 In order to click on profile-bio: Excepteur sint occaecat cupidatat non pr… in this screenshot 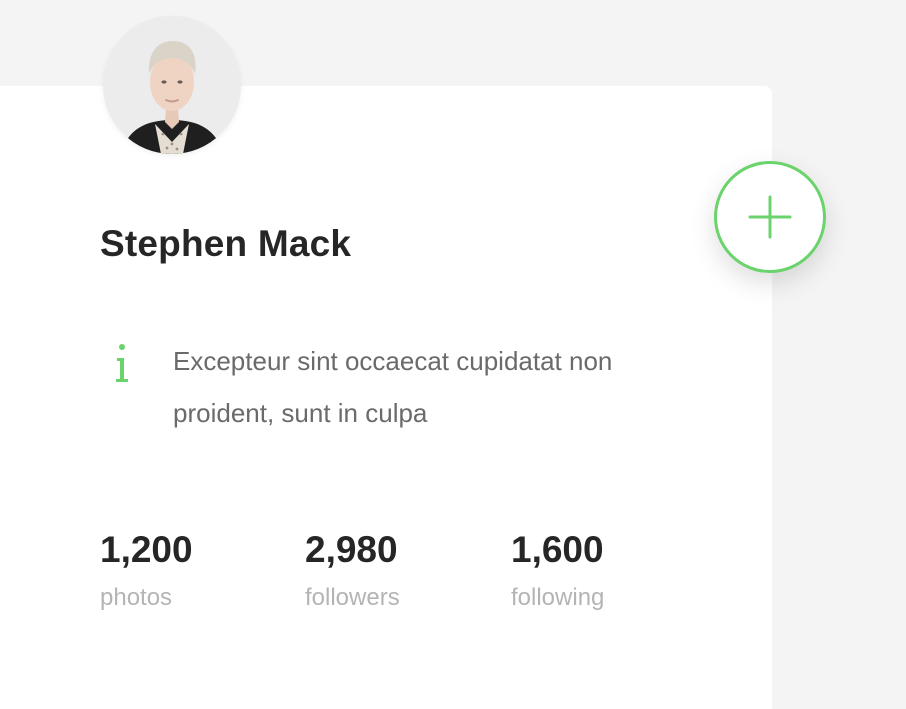, I will do `click(393, 387)`.